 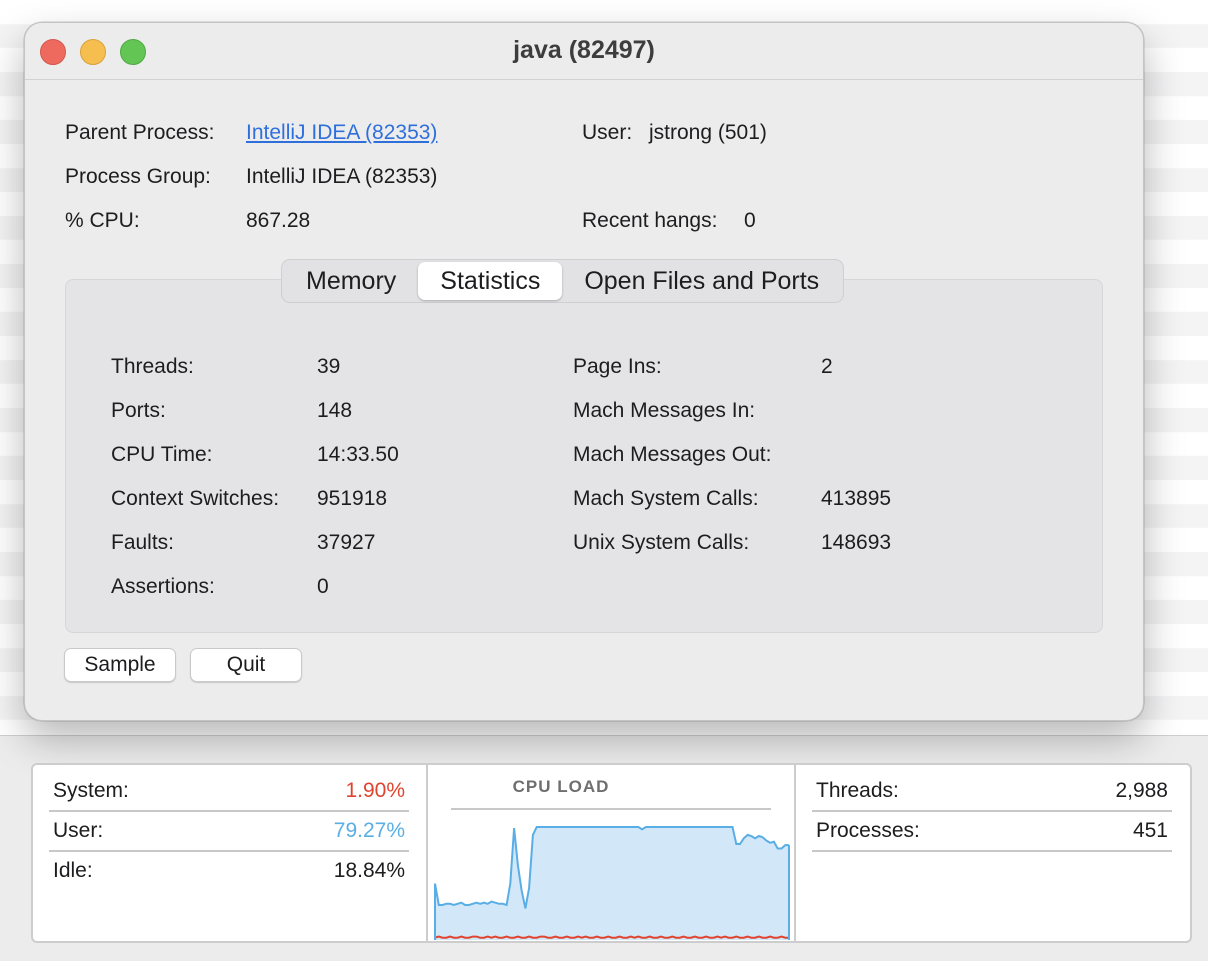 I want to click on title-bar: java (82497), so click(x=584, y=51).